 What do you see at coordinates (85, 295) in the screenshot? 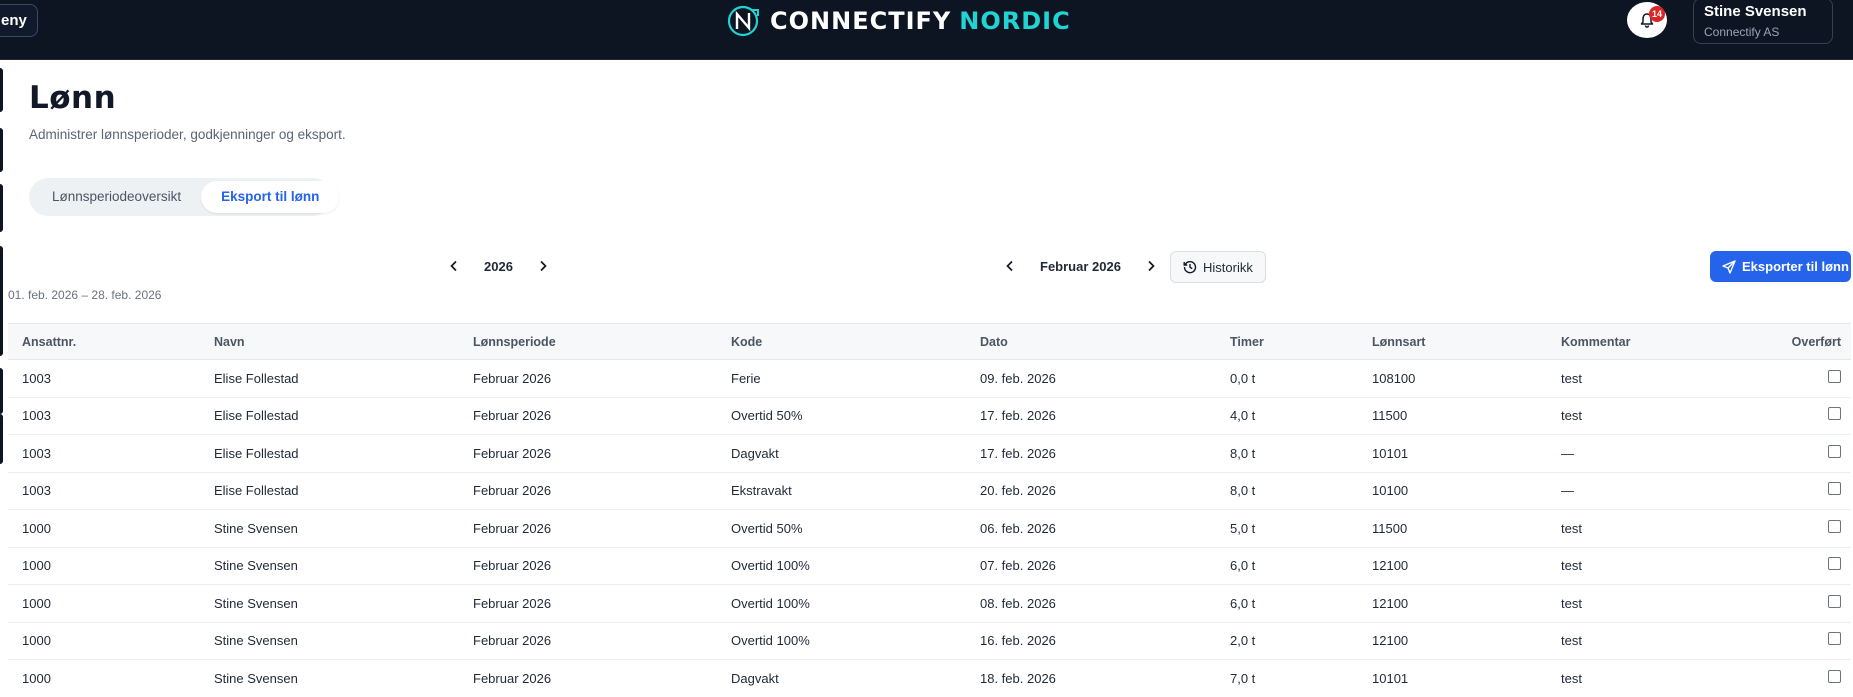
I see `period-date-range: 01. feb. 2026 – 28. feb. 2026` at bounding box center [85, 295].